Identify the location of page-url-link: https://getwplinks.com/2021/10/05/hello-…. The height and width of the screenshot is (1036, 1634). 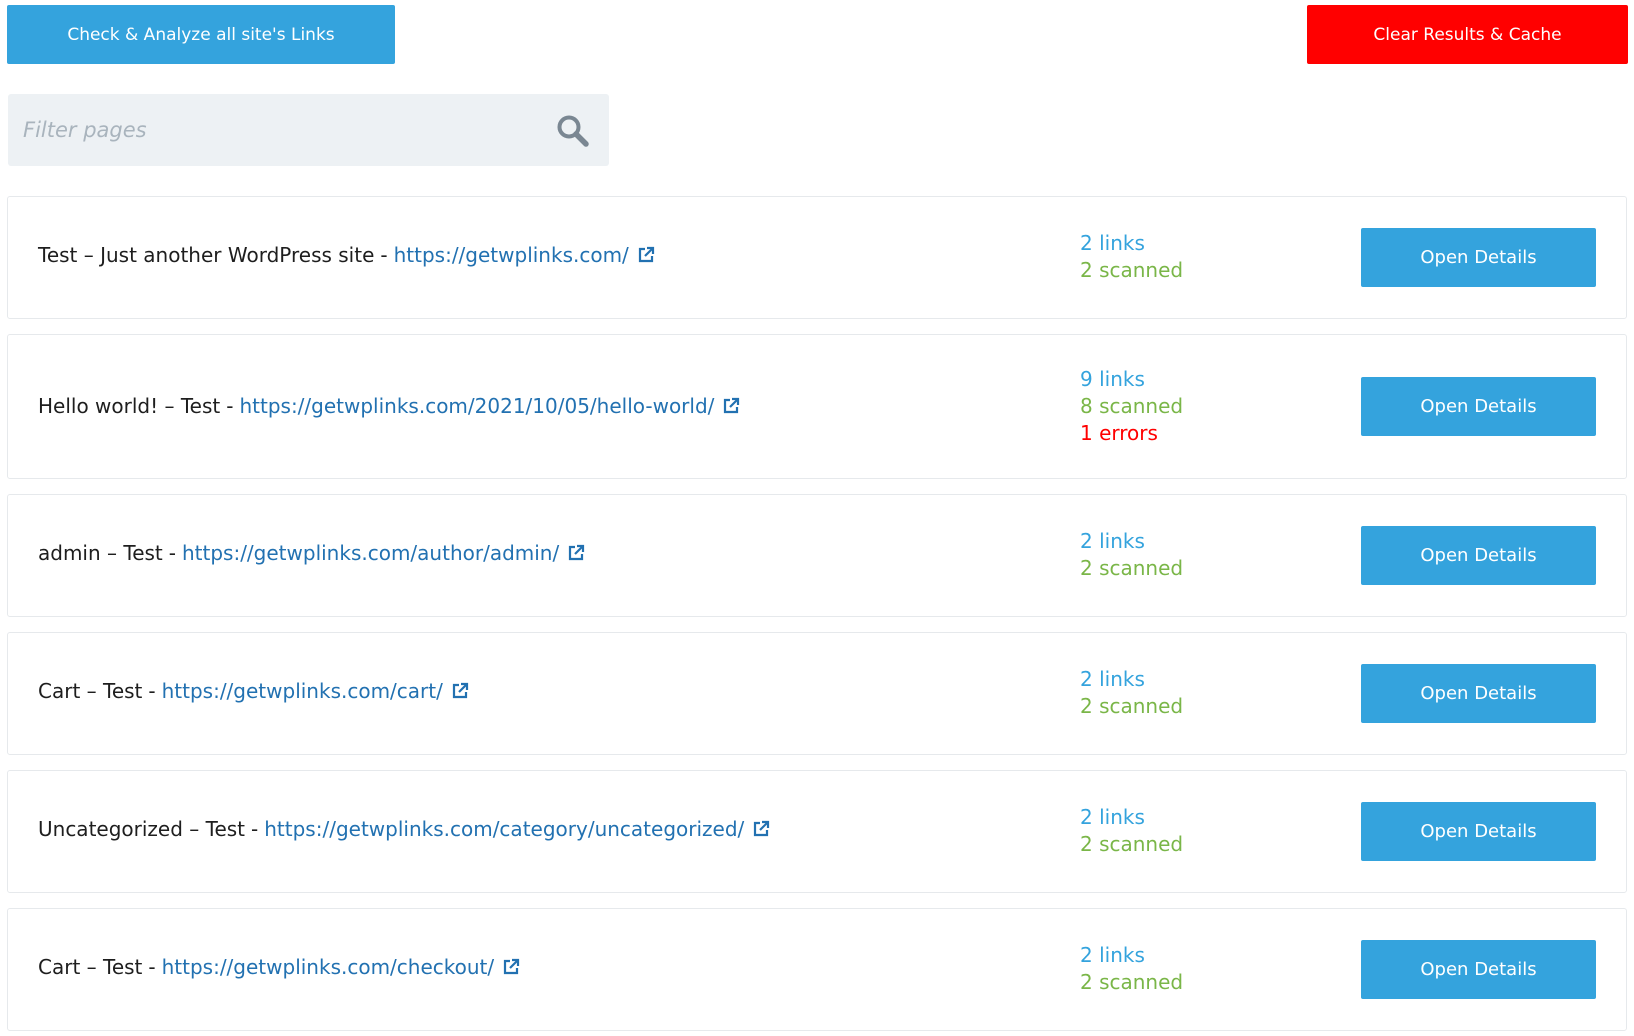
(476, 406).